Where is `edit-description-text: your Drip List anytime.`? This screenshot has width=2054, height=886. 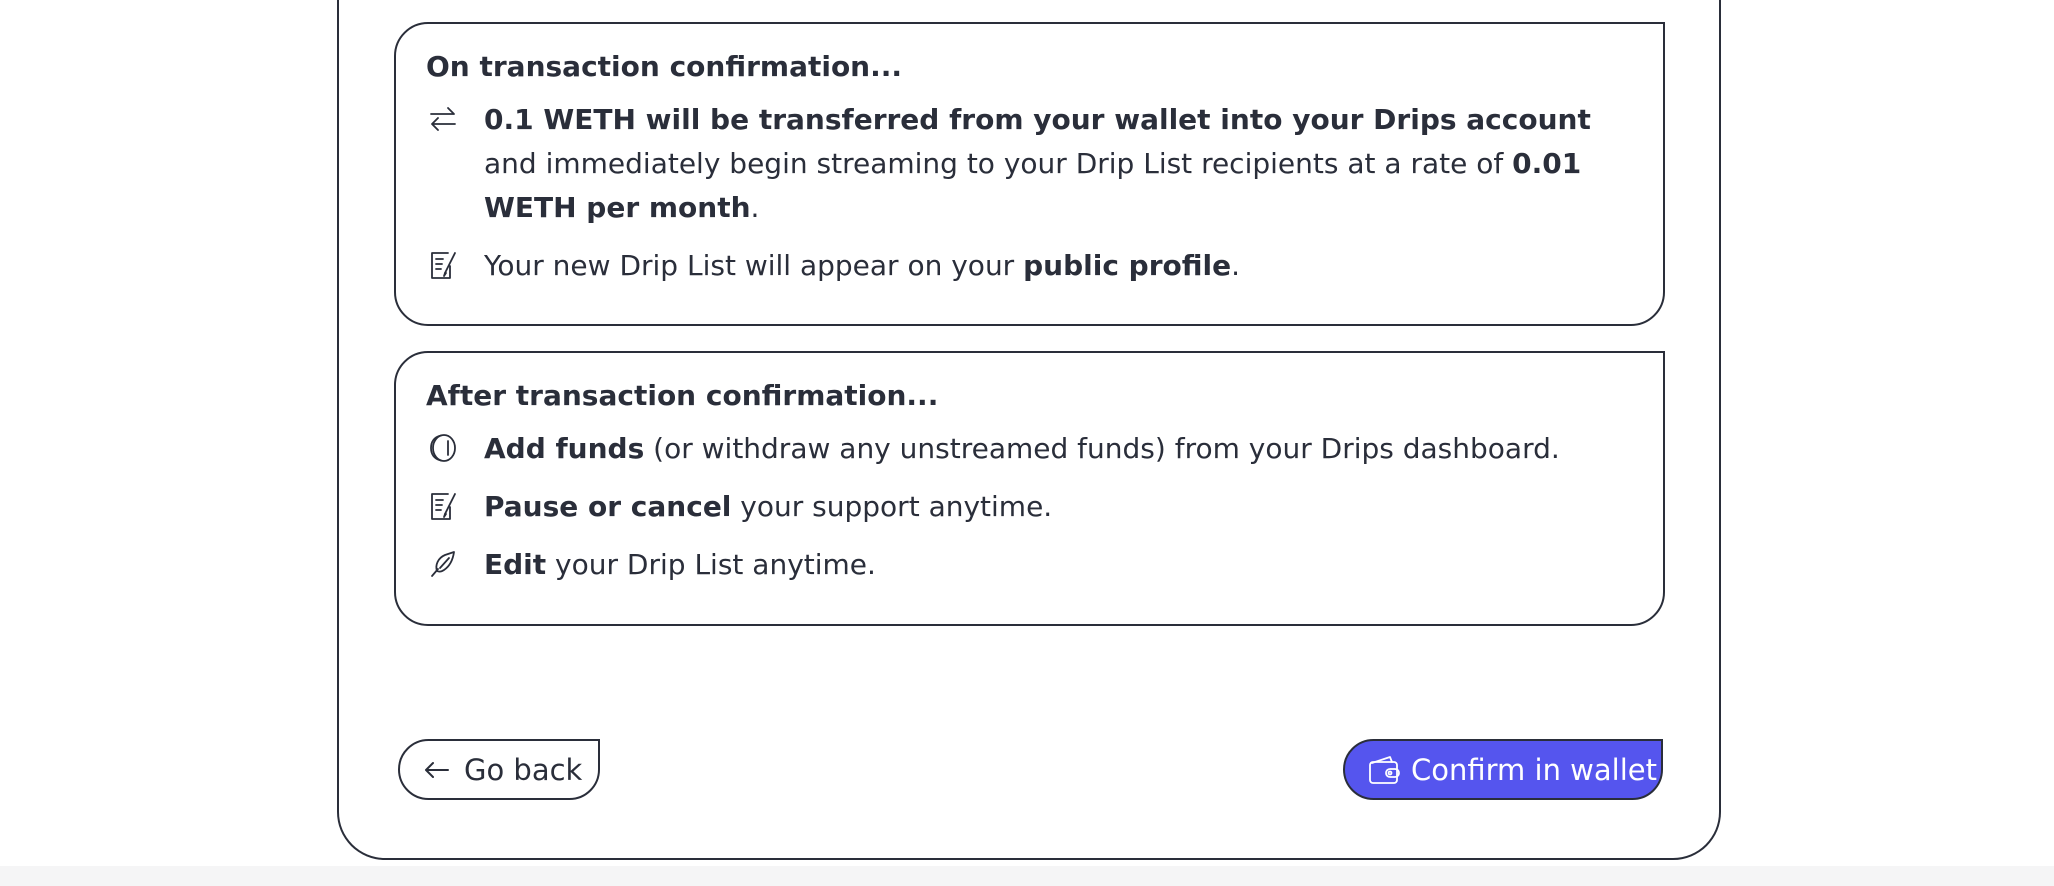
edit-description-text: your Drip List anytime. is located at coordinates (711, 564).